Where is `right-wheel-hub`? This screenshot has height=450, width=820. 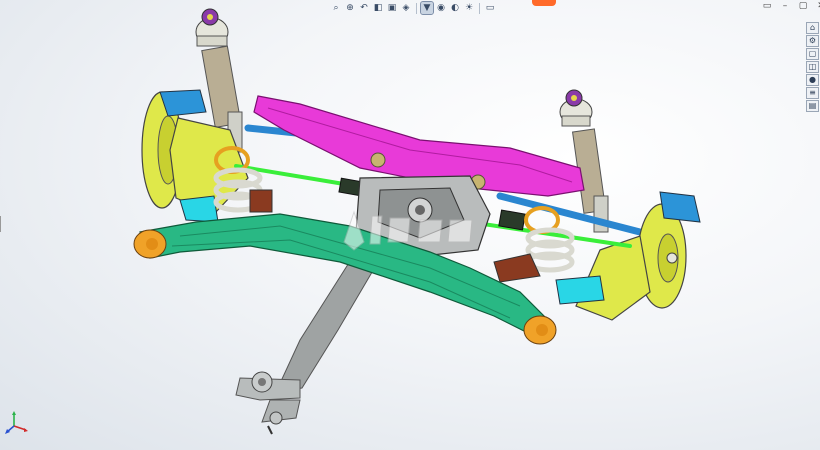 right-wheel-hub is located at coordinates (628, 256).